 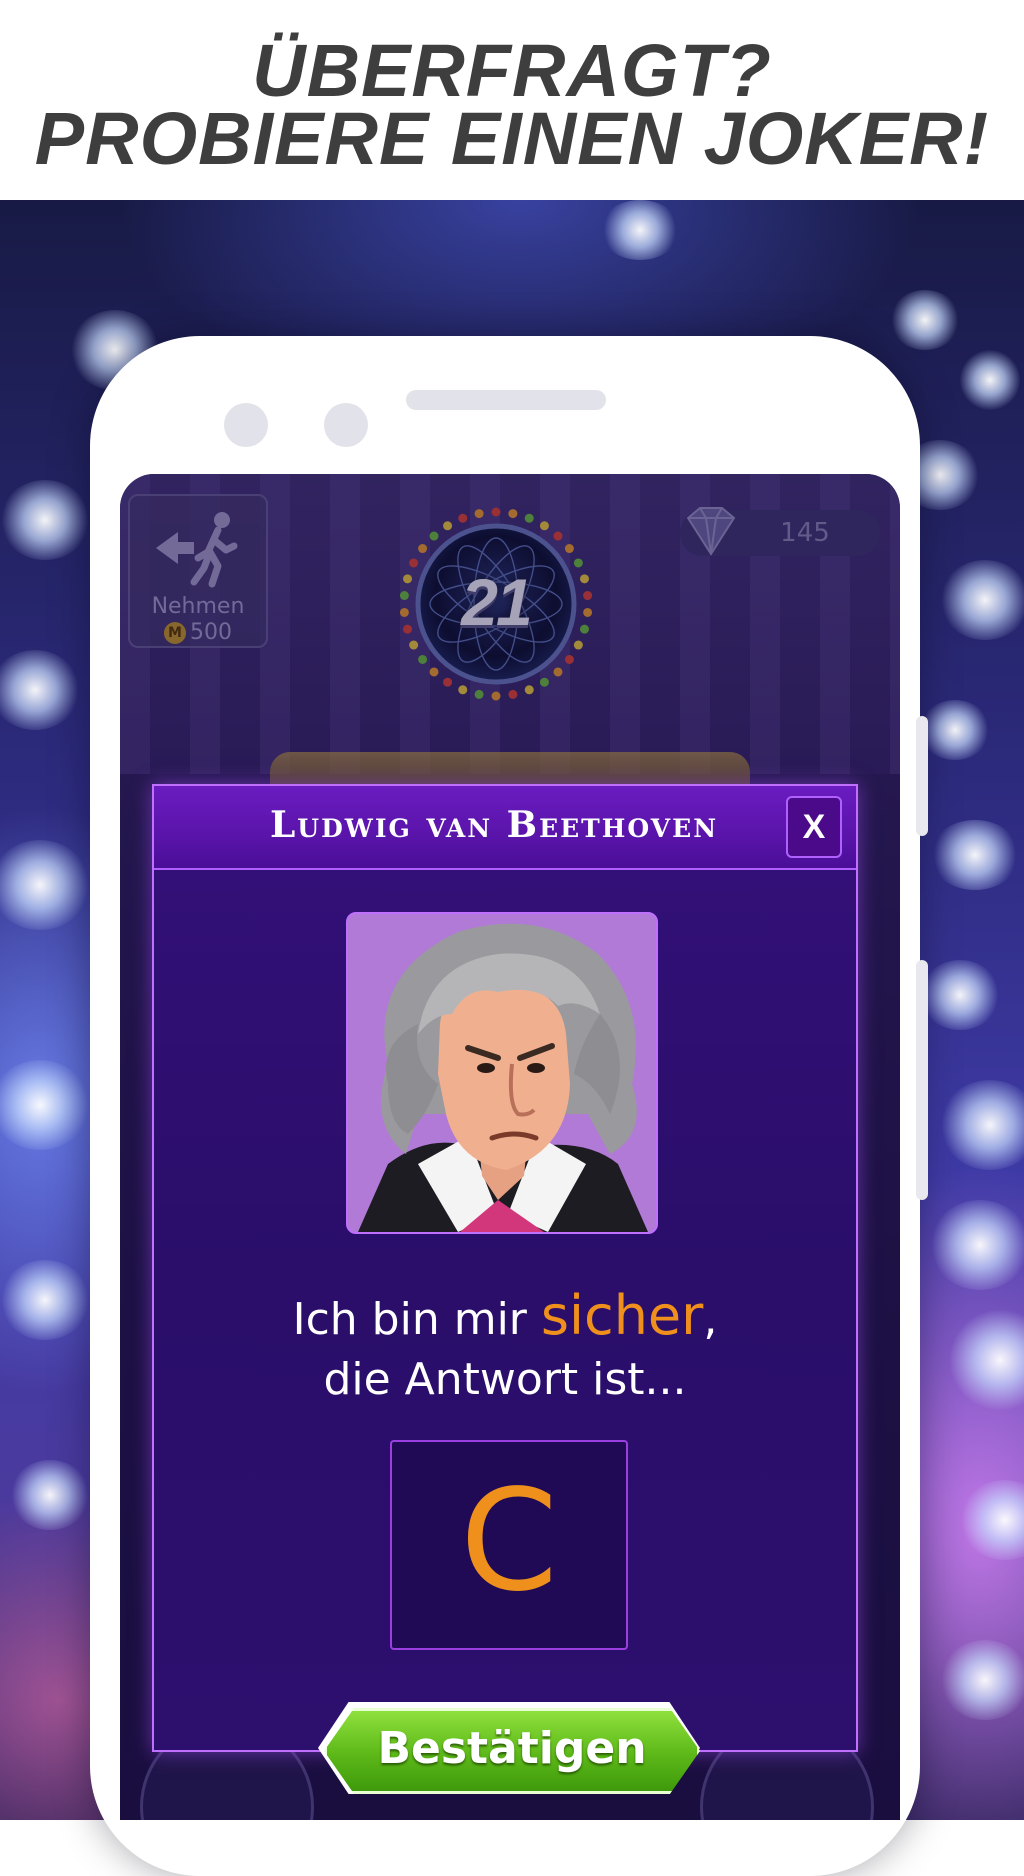 I want to click on speech-line1: Ich bin mir sicher,, so click(x=505, y=1318).